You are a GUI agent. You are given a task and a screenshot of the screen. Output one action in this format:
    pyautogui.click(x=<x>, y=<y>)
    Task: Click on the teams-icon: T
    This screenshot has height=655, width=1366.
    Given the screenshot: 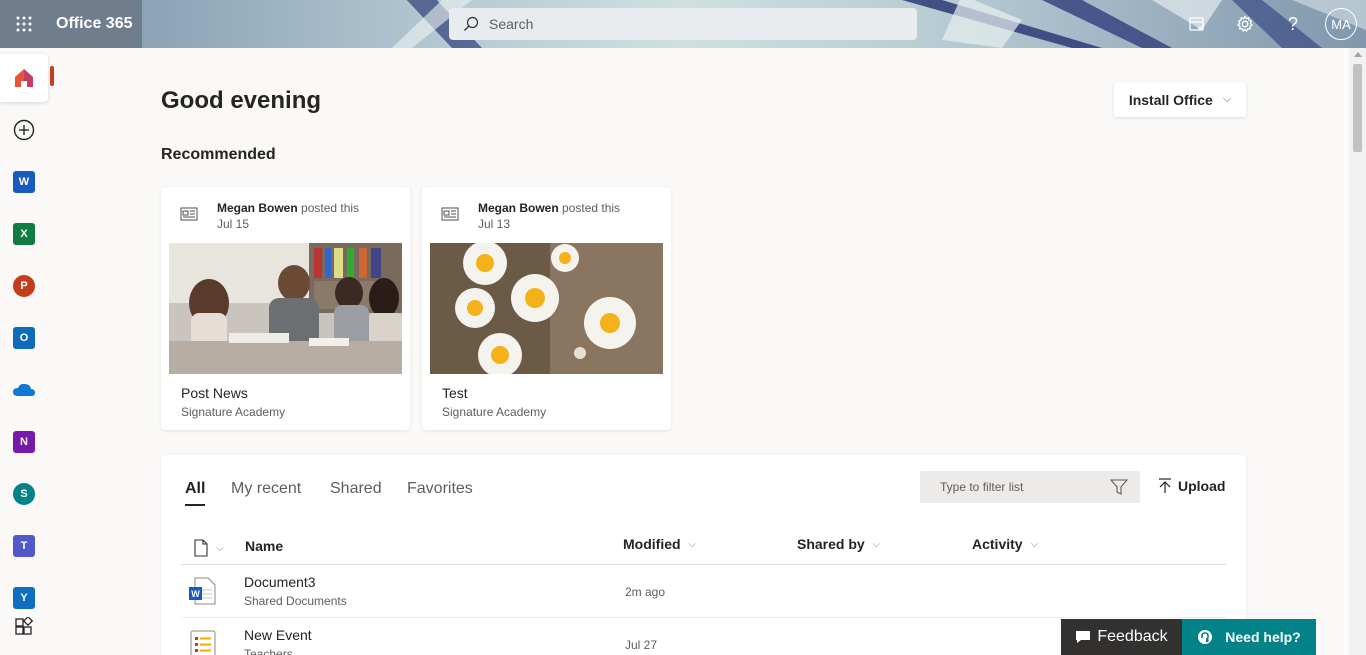 What is the action you would take?
    pyautogui.click(x=24, y=546)
    